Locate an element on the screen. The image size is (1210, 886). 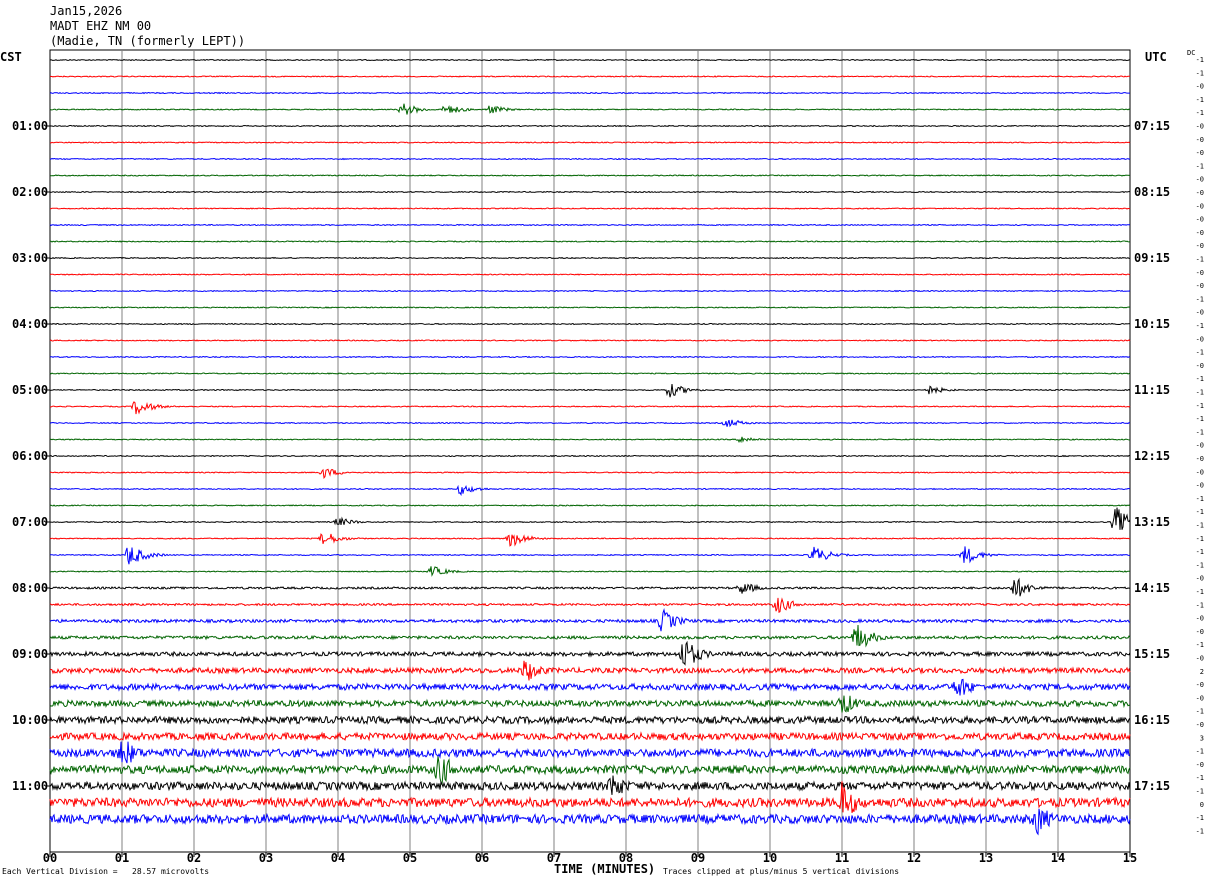
x-tick-label: 11 is located at coordinates (842, 858).